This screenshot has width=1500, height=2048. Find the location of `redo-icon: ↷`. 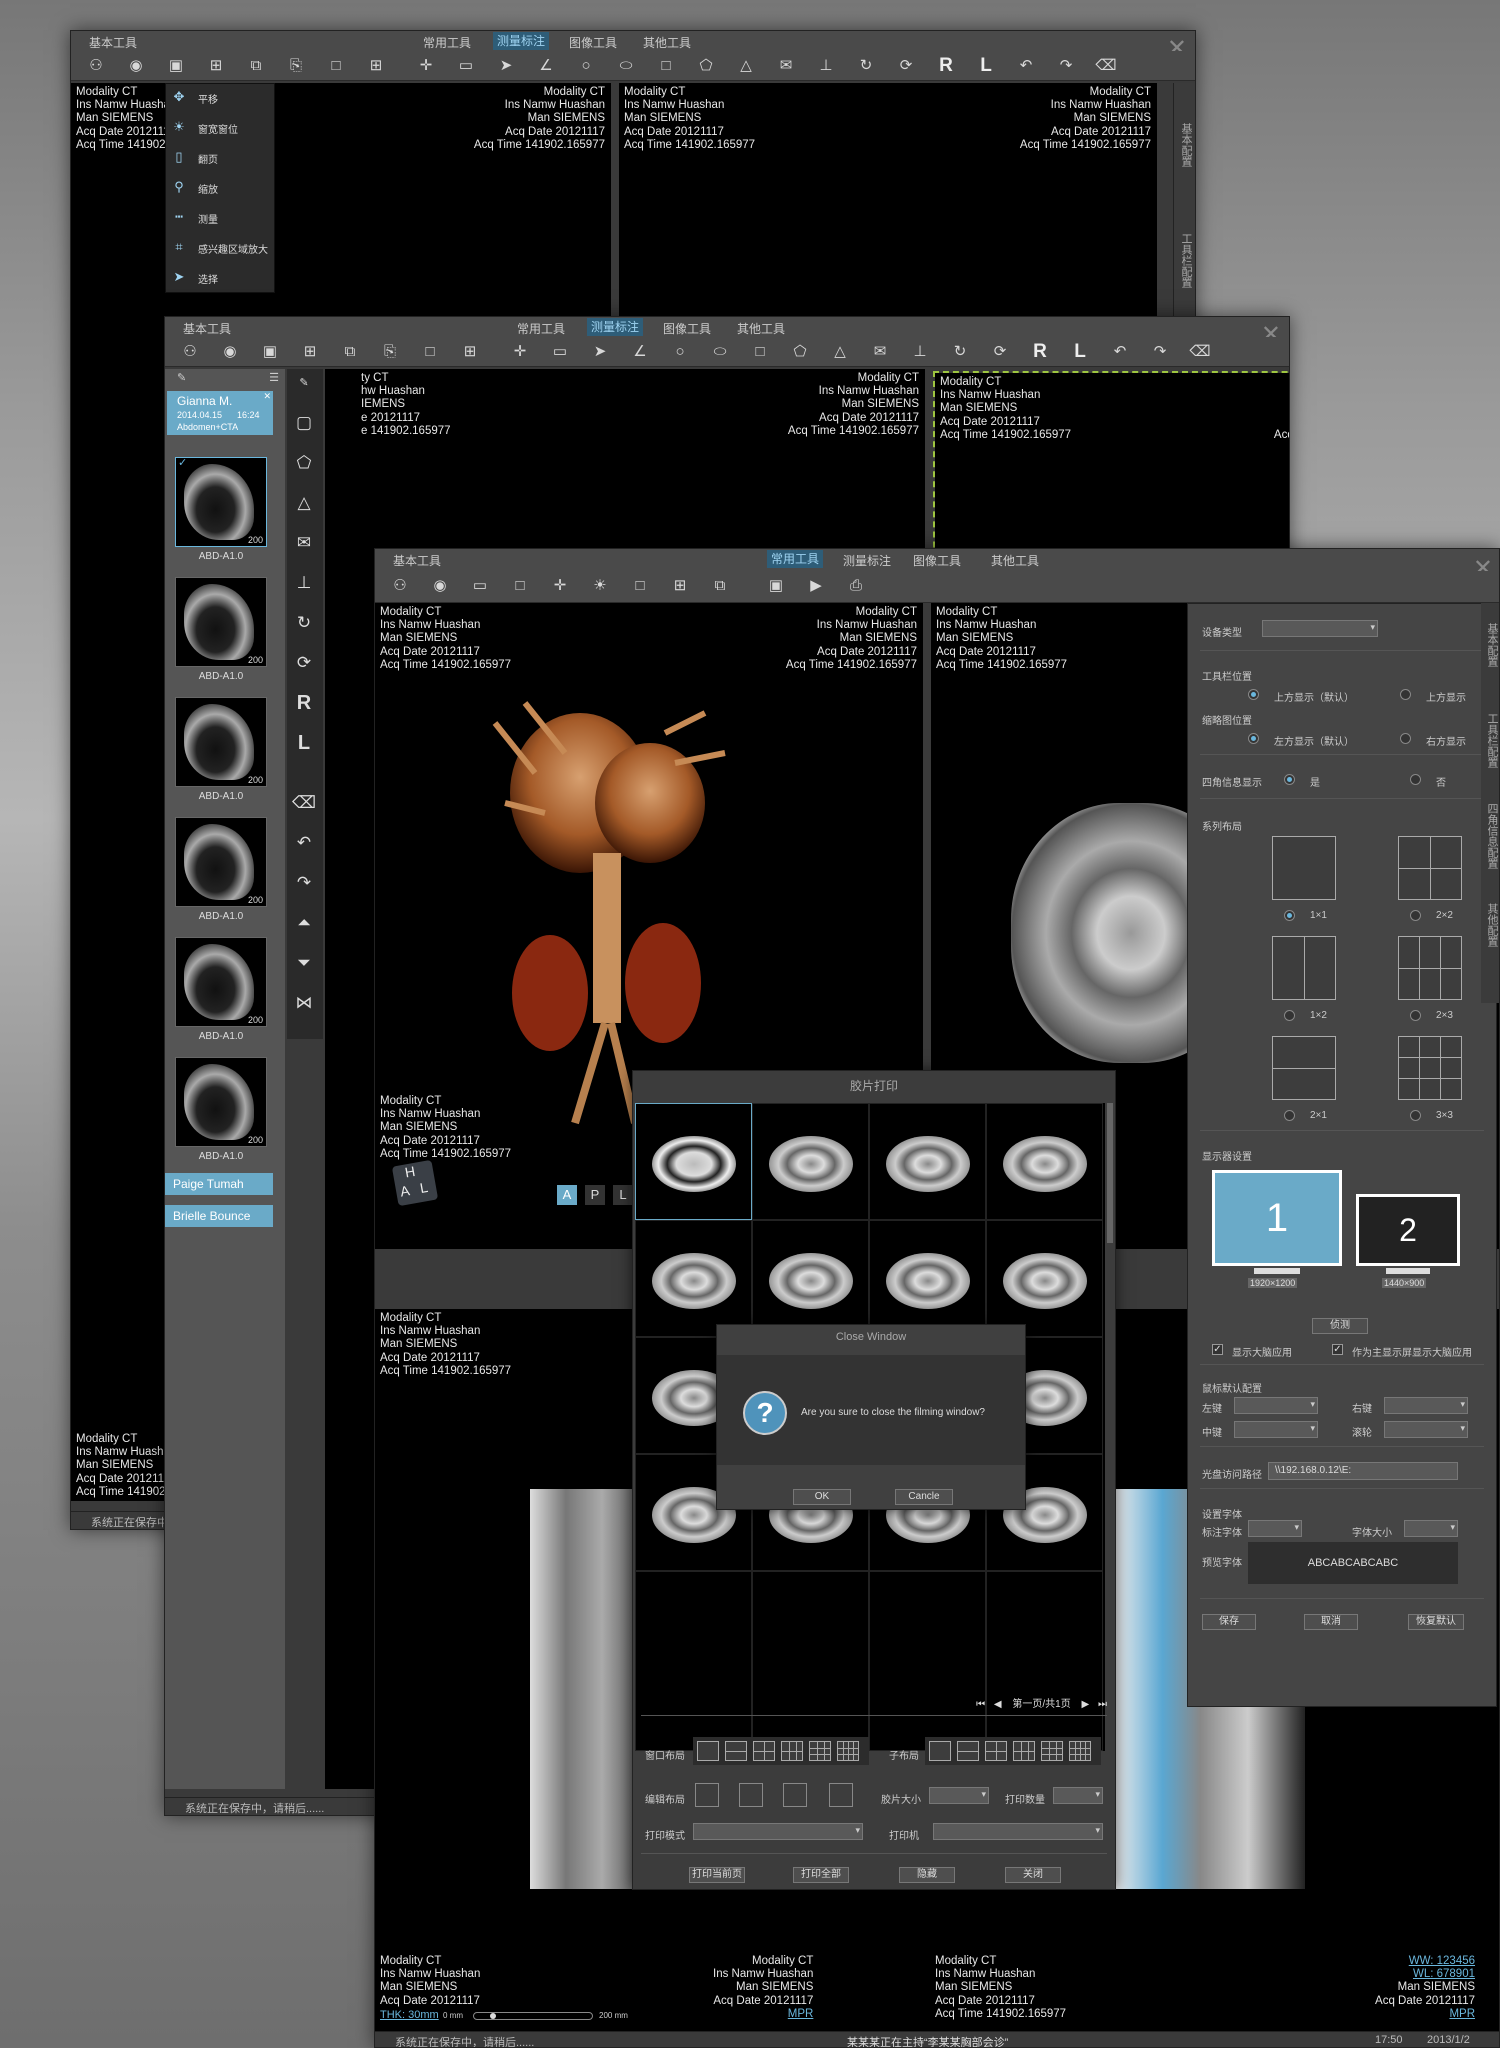

redo-icon: ↷ is located at coordinates (1066, 66).